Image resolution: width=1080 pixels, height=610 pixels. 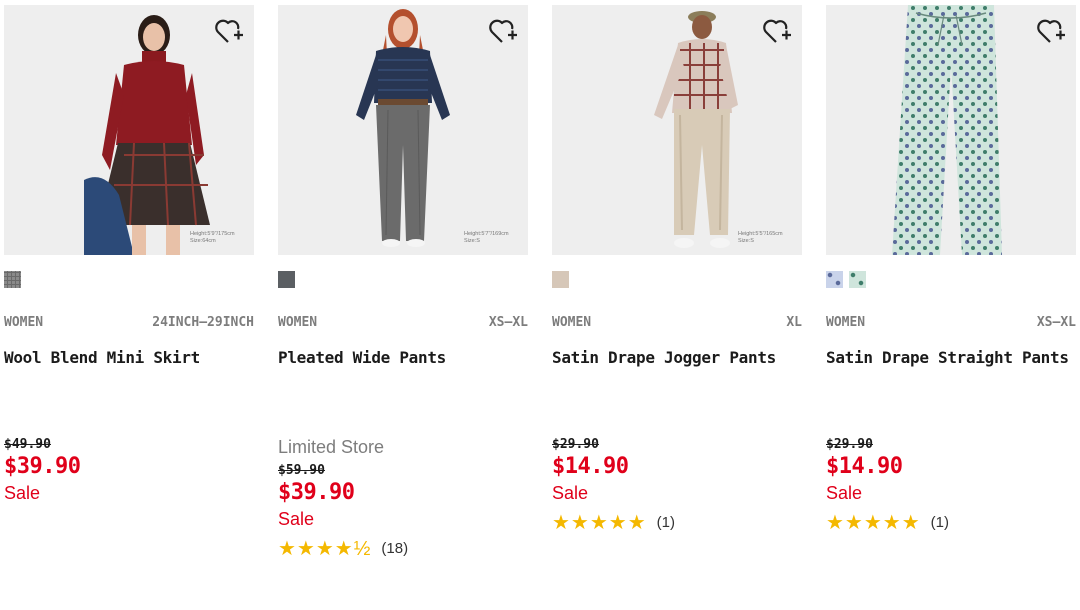 What do you see at coordinates (677, 130) in the screenshot?
I see `product-image: Height:5'5"/165cm Size:S` at bounding box center [677, 130].